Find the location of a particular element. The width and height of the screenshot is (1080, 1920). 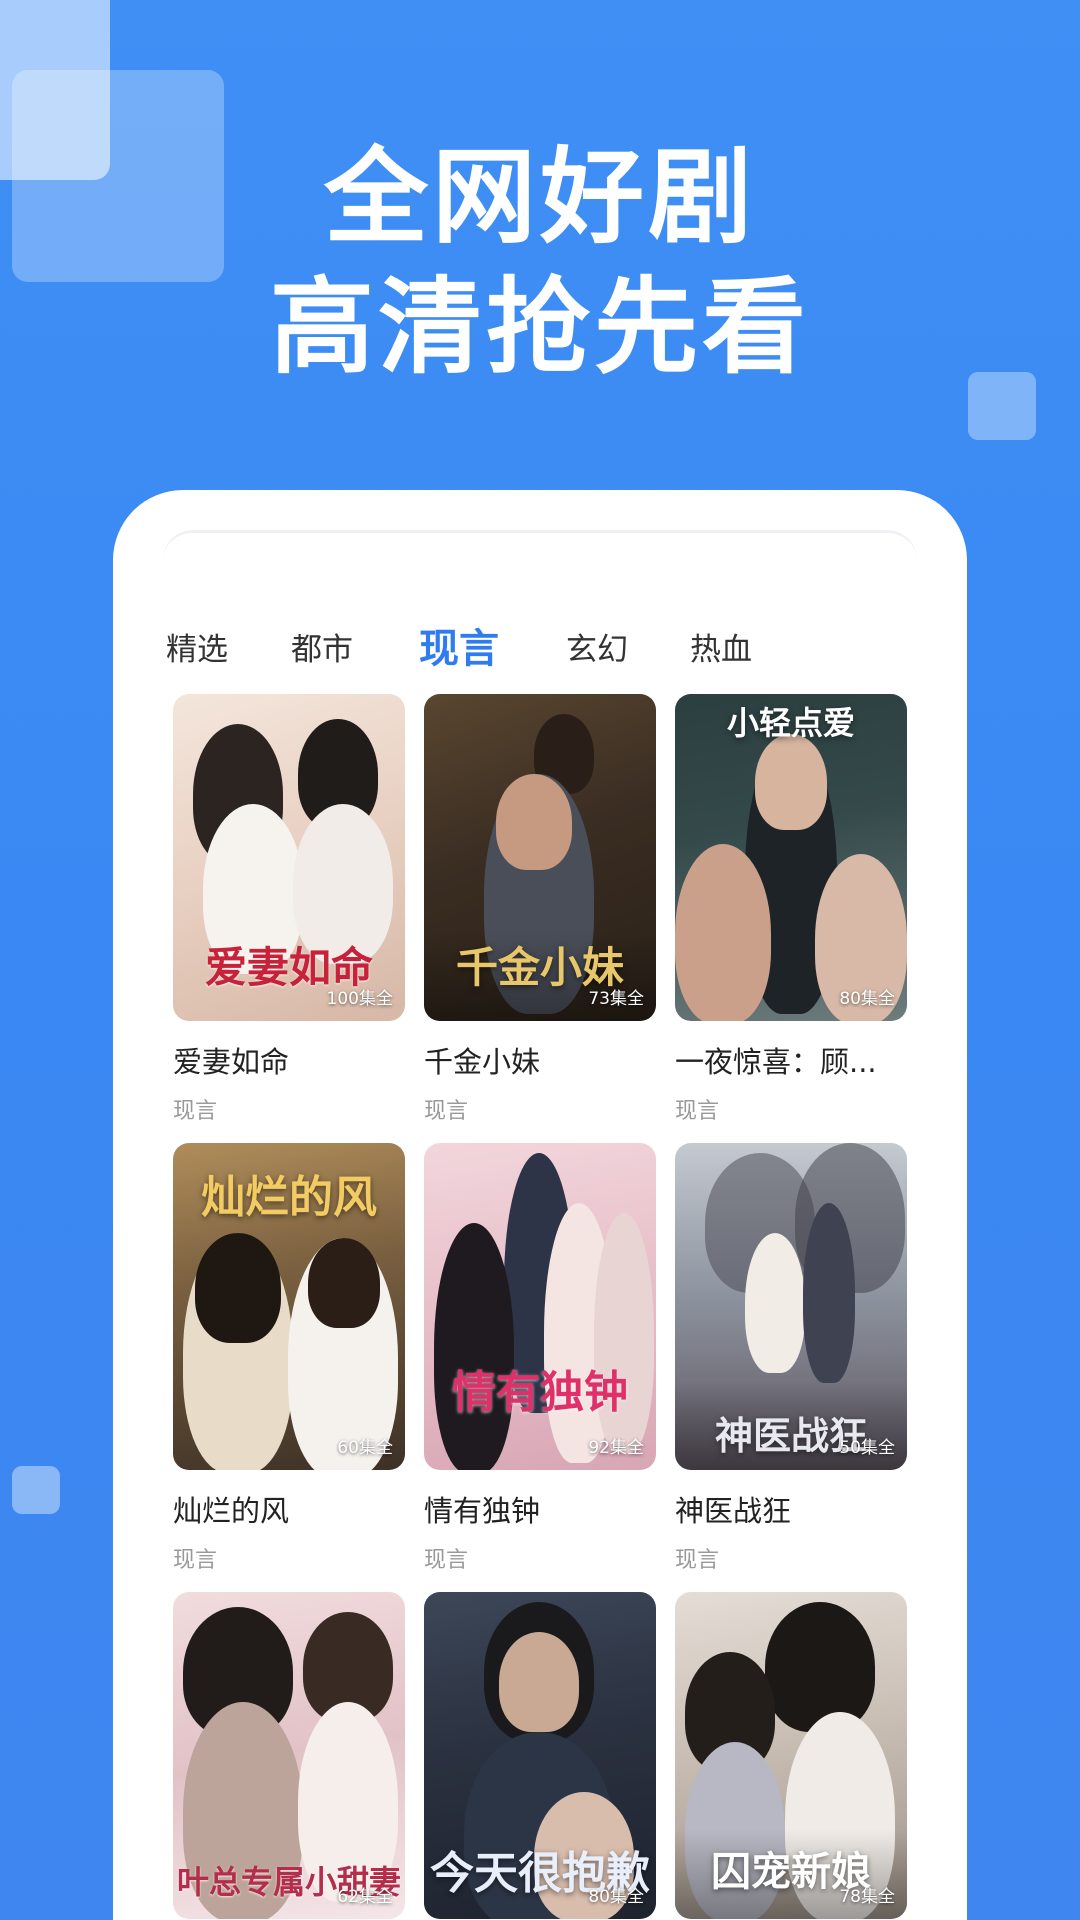

episode-count: 62集全 is located at coordinates (365, 1897).